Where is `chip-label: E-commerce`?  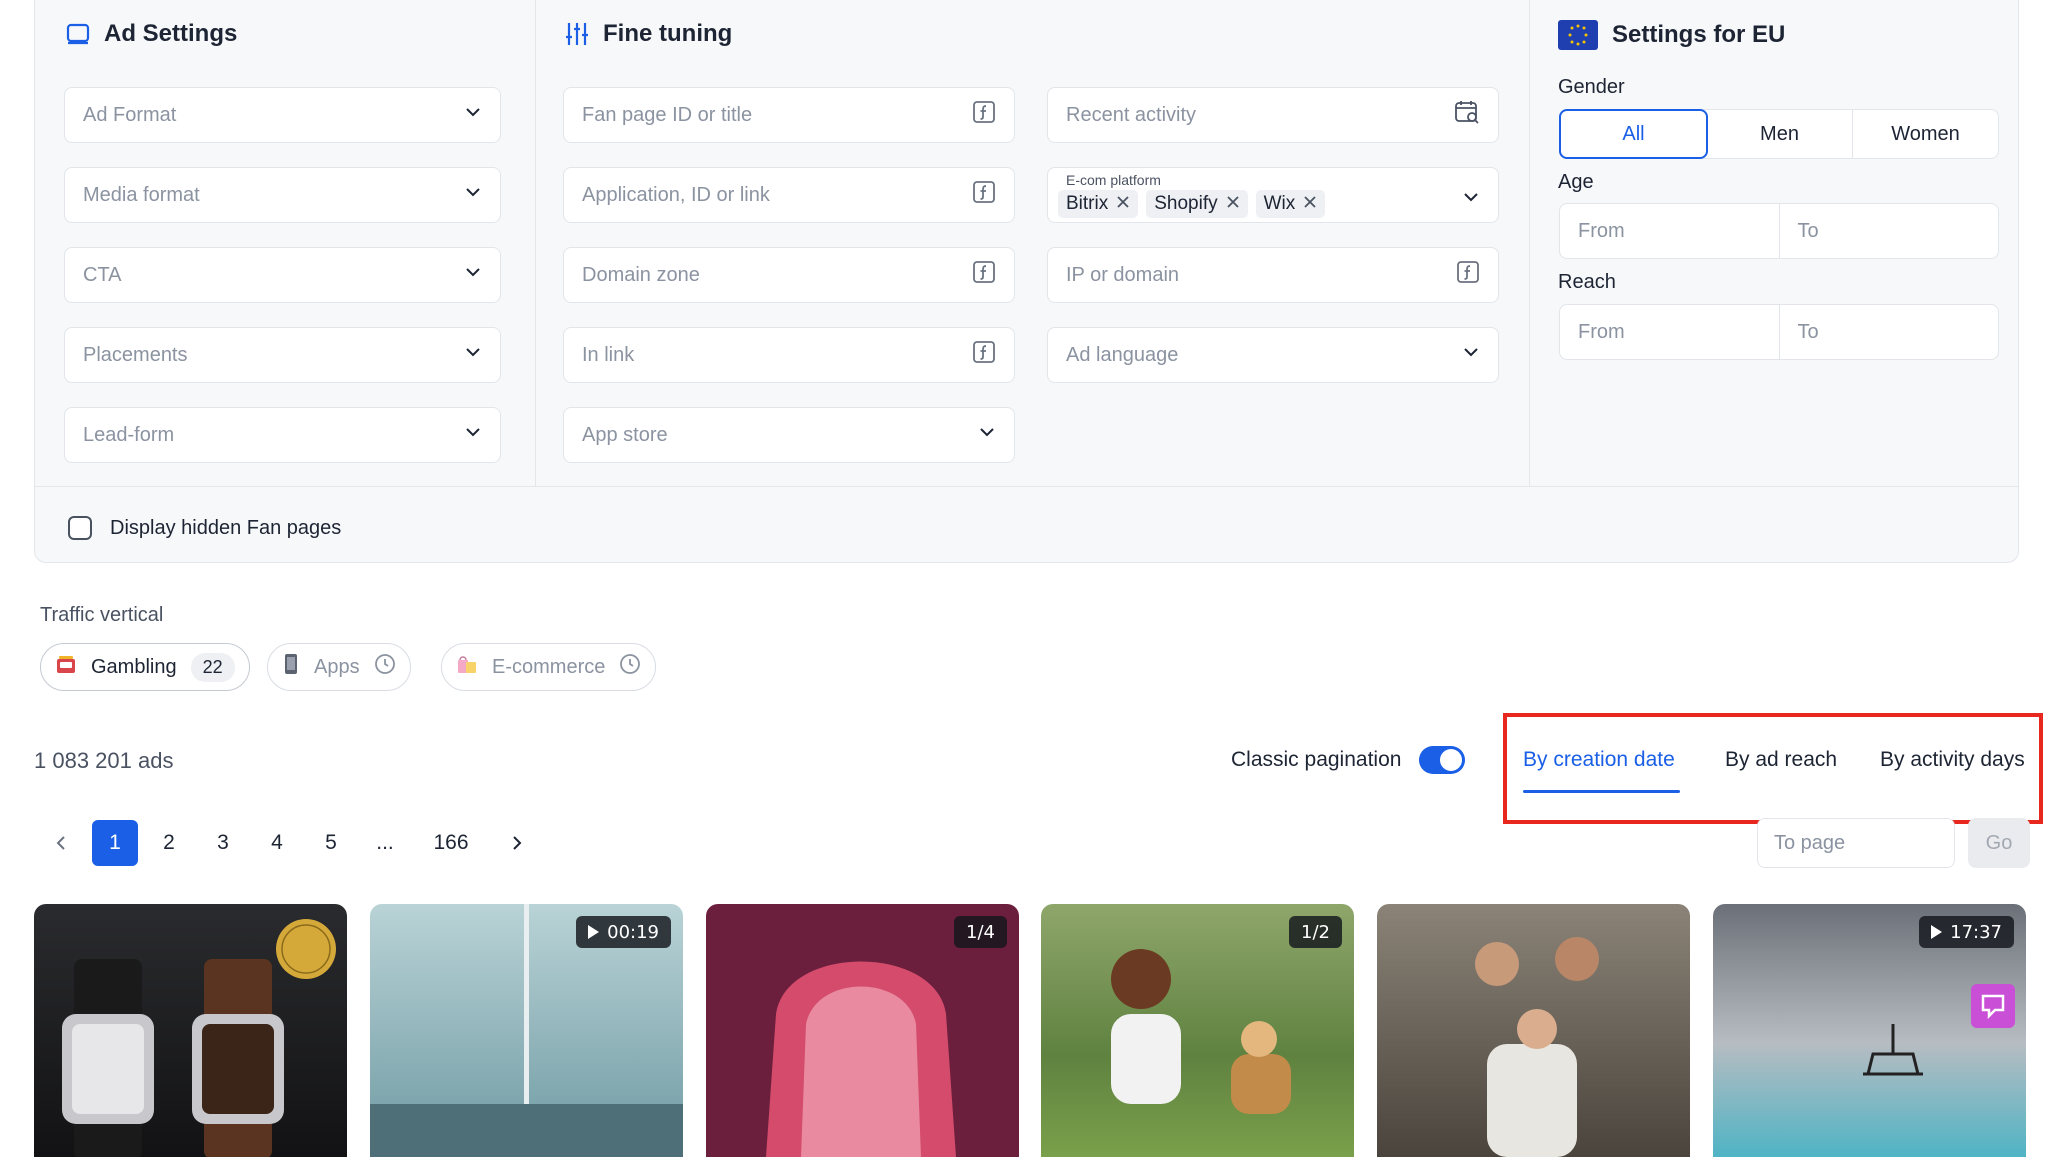 chip-label: E-commerce is located at coordinates (549, 666).